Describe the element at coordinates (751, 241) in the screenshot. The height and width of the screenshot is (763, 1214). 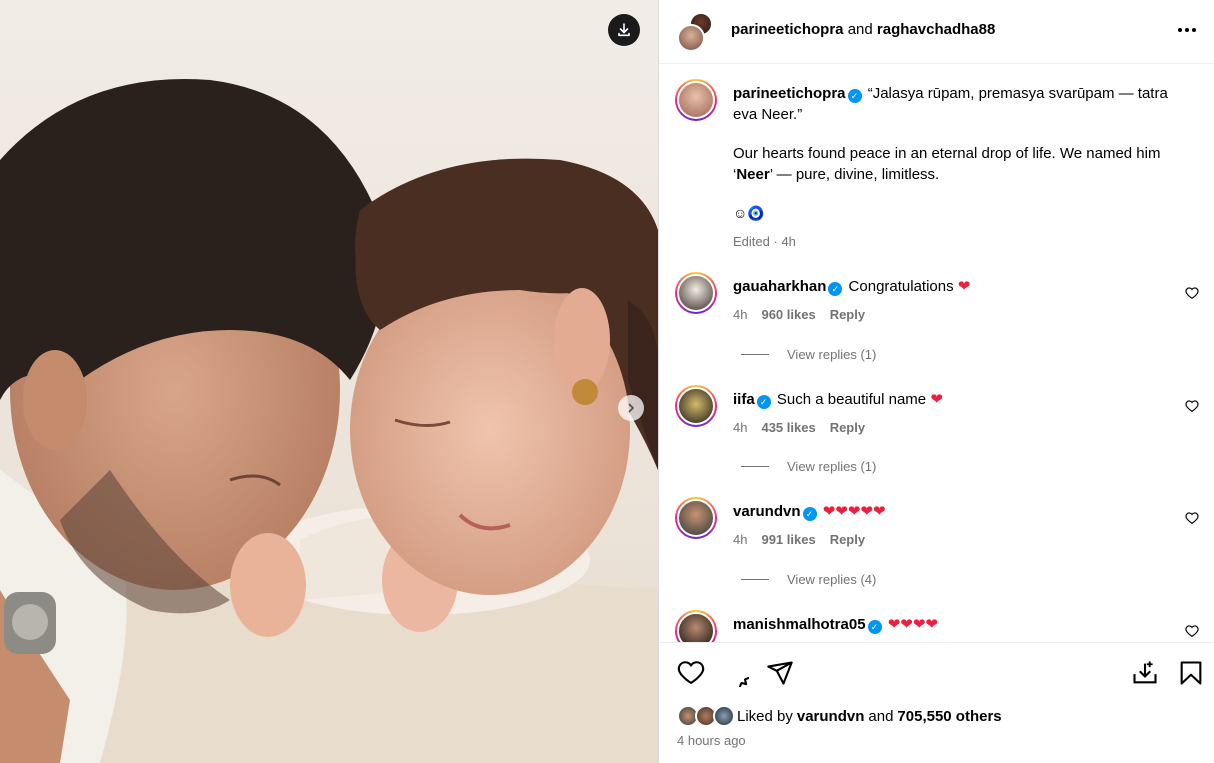
I see `edited-label: Edited` at that location.